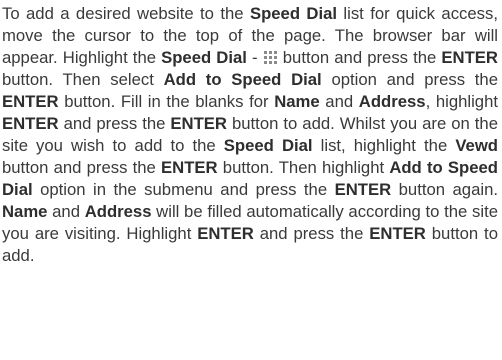  Describe the element at coordinates (270, 57) in the screenshot. I see `speed-dial-grid-icon` at that location.